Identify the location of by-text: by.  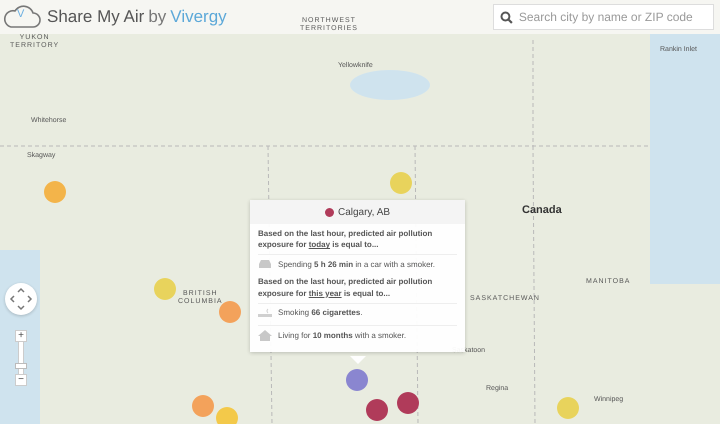
(157, 17).